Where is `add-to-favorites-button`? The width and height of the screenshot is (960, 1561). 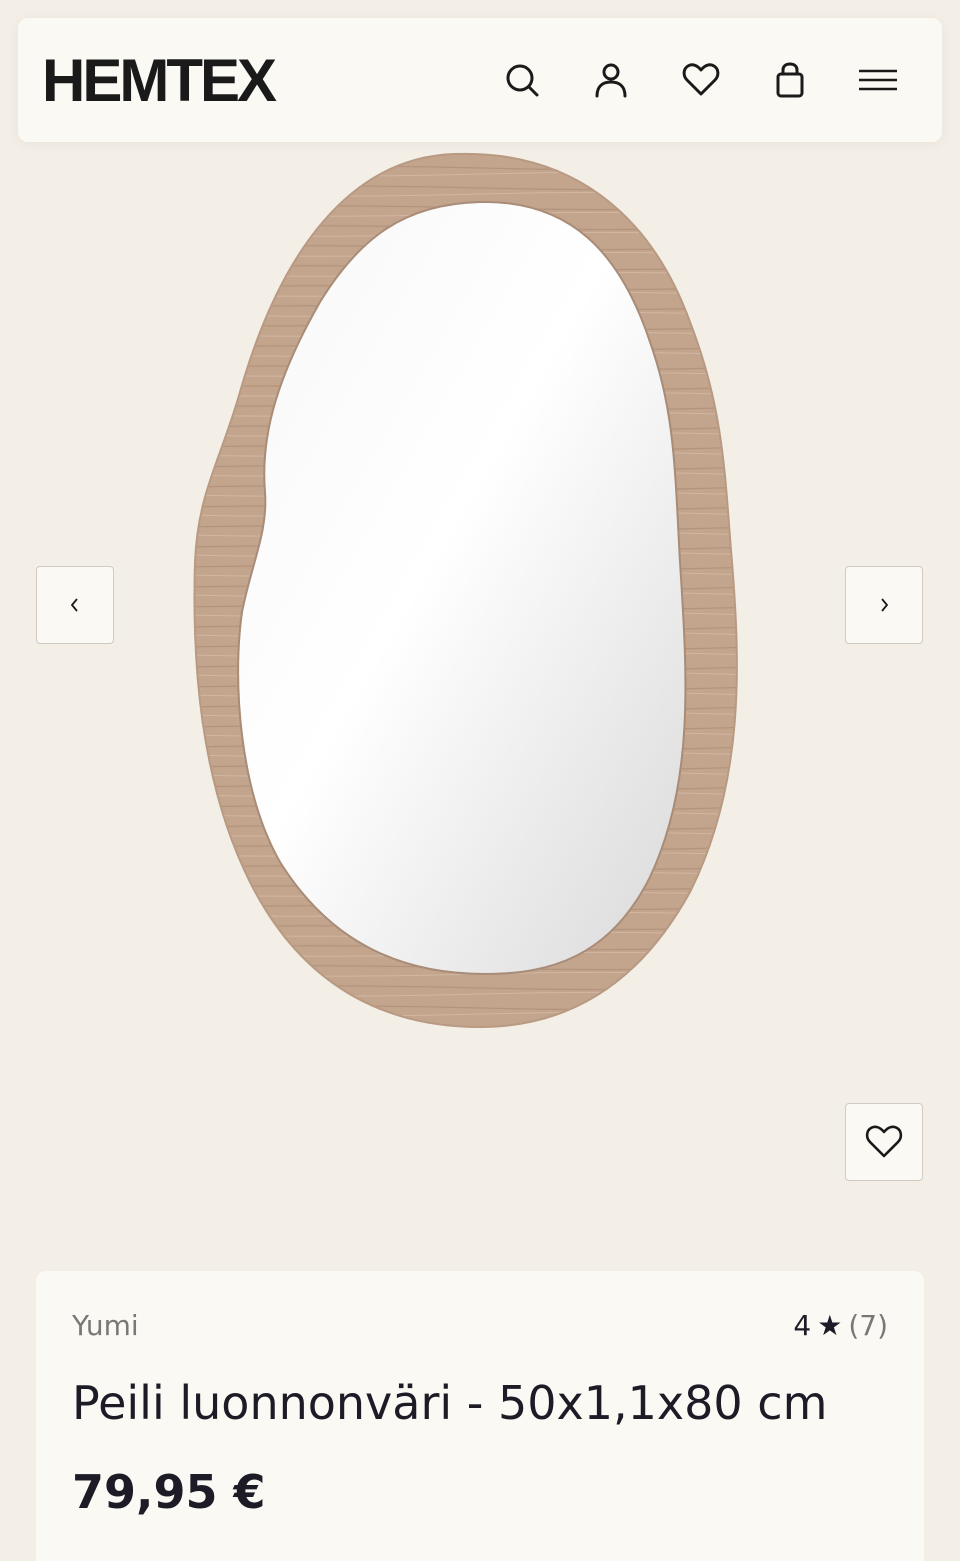 add-to-favorites-button is located at coordinates (884, 1142).